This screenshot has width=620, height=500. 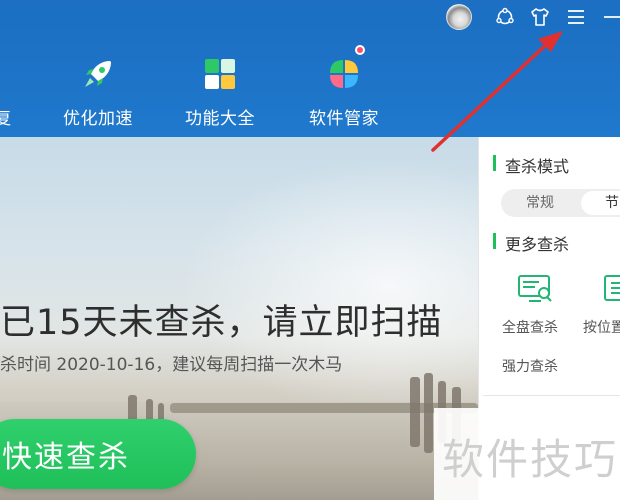 What do you see at coordinates (576, 17) in the screenshot?
I see `menu-icon` at bounding box center [576, 17].